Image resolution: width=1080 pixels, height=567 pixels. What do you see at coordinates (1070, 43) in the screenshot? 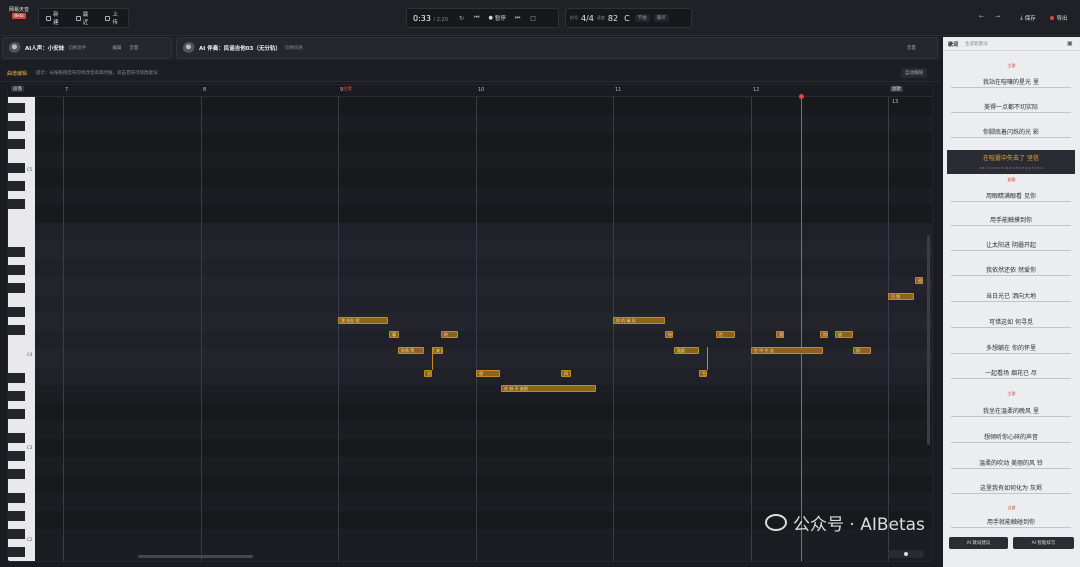
I see `collapse-icon: ▣` at bounding box center [1070, 43].